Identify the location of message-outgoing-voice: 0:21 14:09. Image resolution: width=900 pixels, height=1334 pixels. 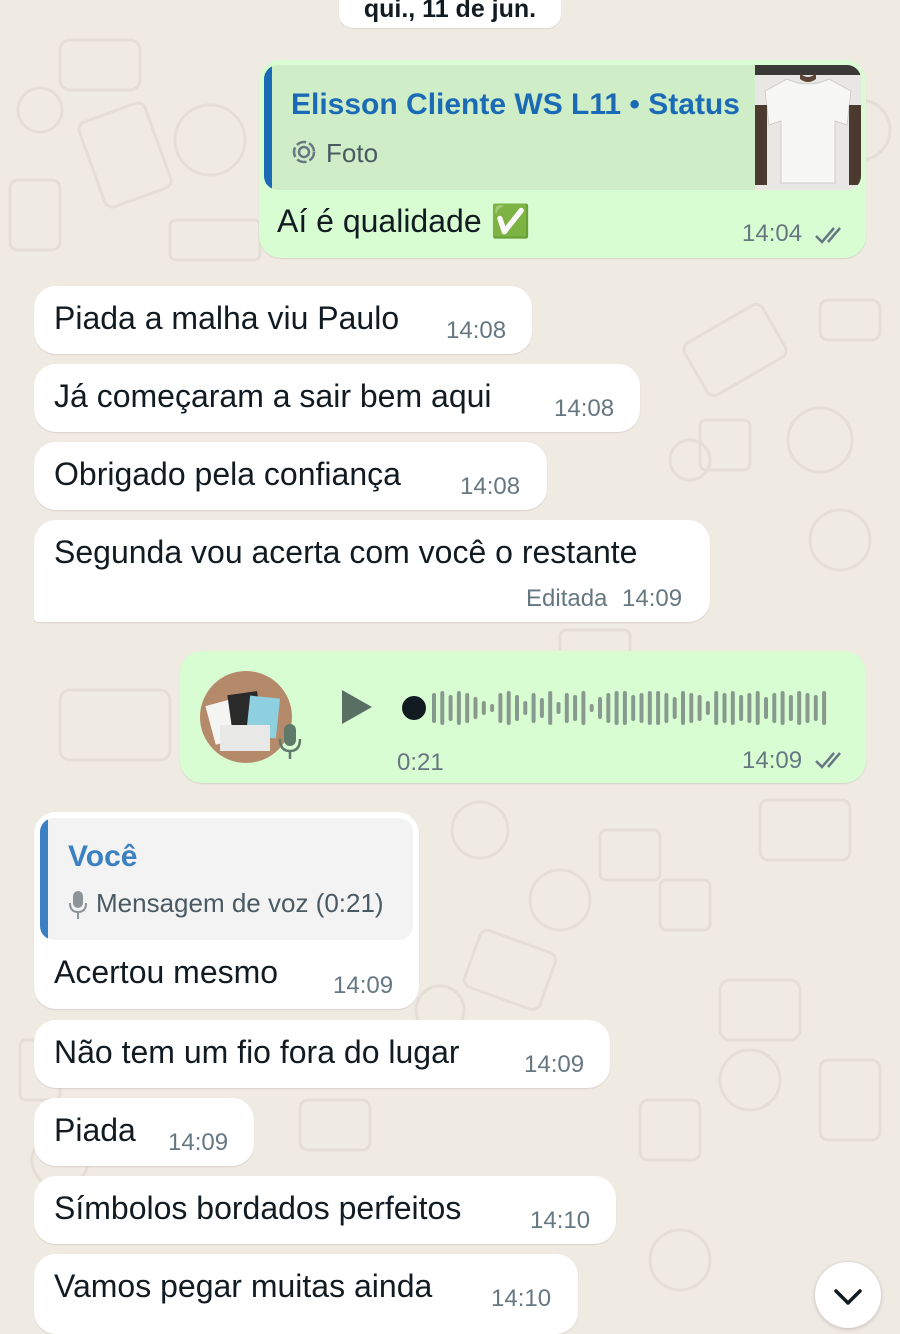
(523, 717).